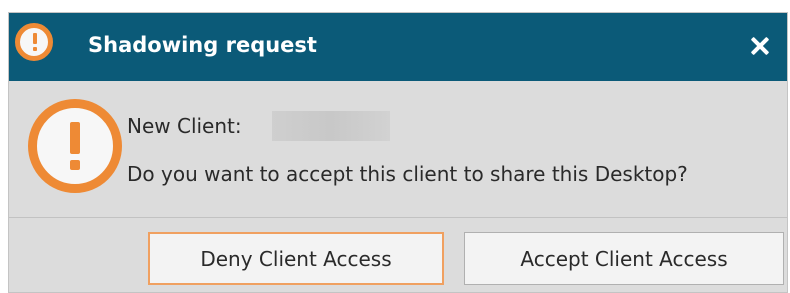 This screenshot has width=790, height=293. I want to click on client-name-redacted, so click(331, 126).